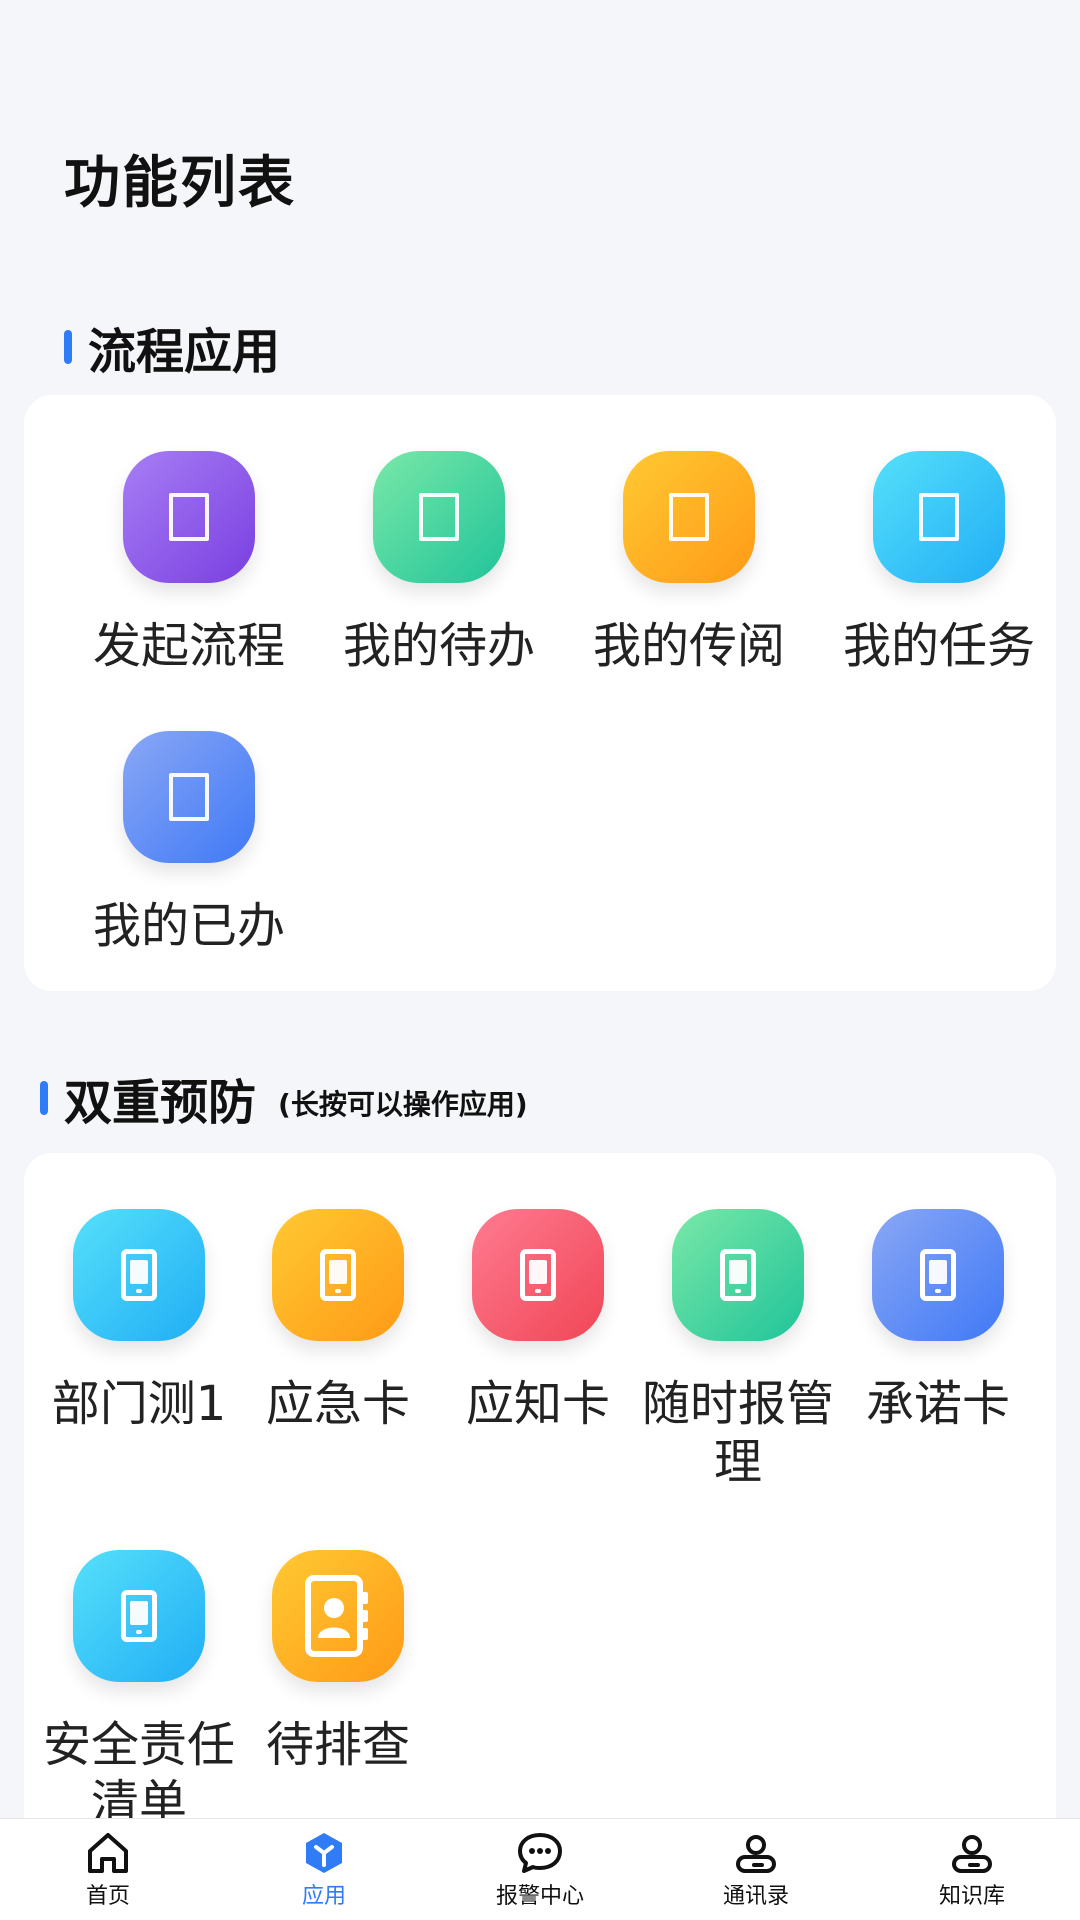  I want to click on app-tile-safety-responsibility-list: 安全责任清单, so click(139, 1691).